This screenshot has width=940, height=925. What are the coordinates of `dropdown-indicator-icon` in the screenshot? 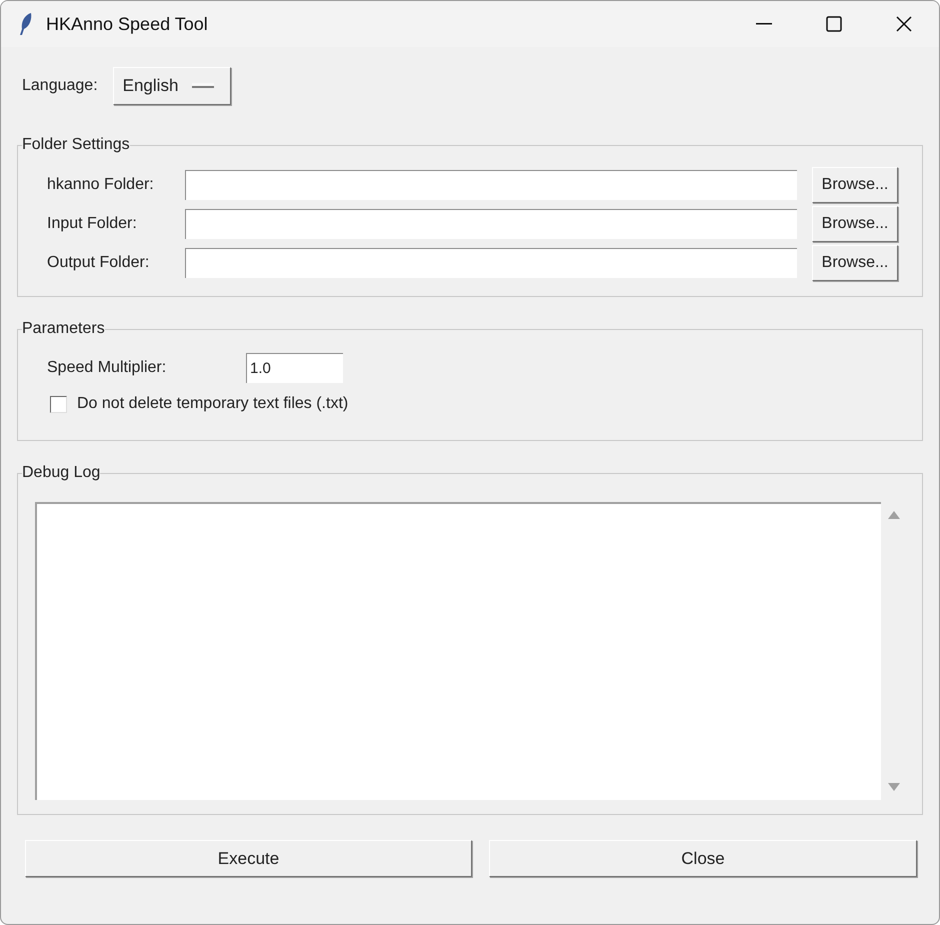 It's located at (203, 86).